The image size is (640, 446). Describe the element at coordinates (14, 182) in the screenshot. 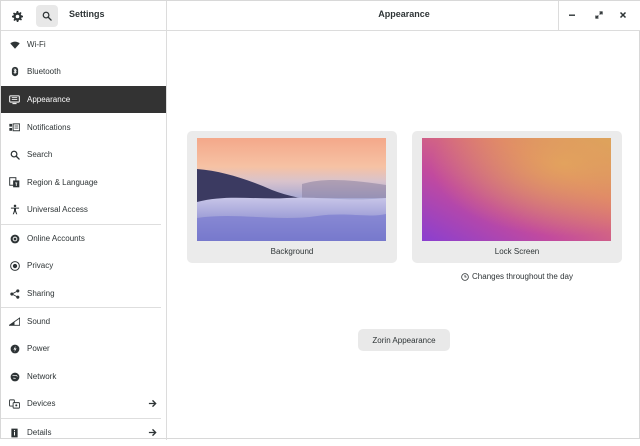

I see `region-icon` at that location.